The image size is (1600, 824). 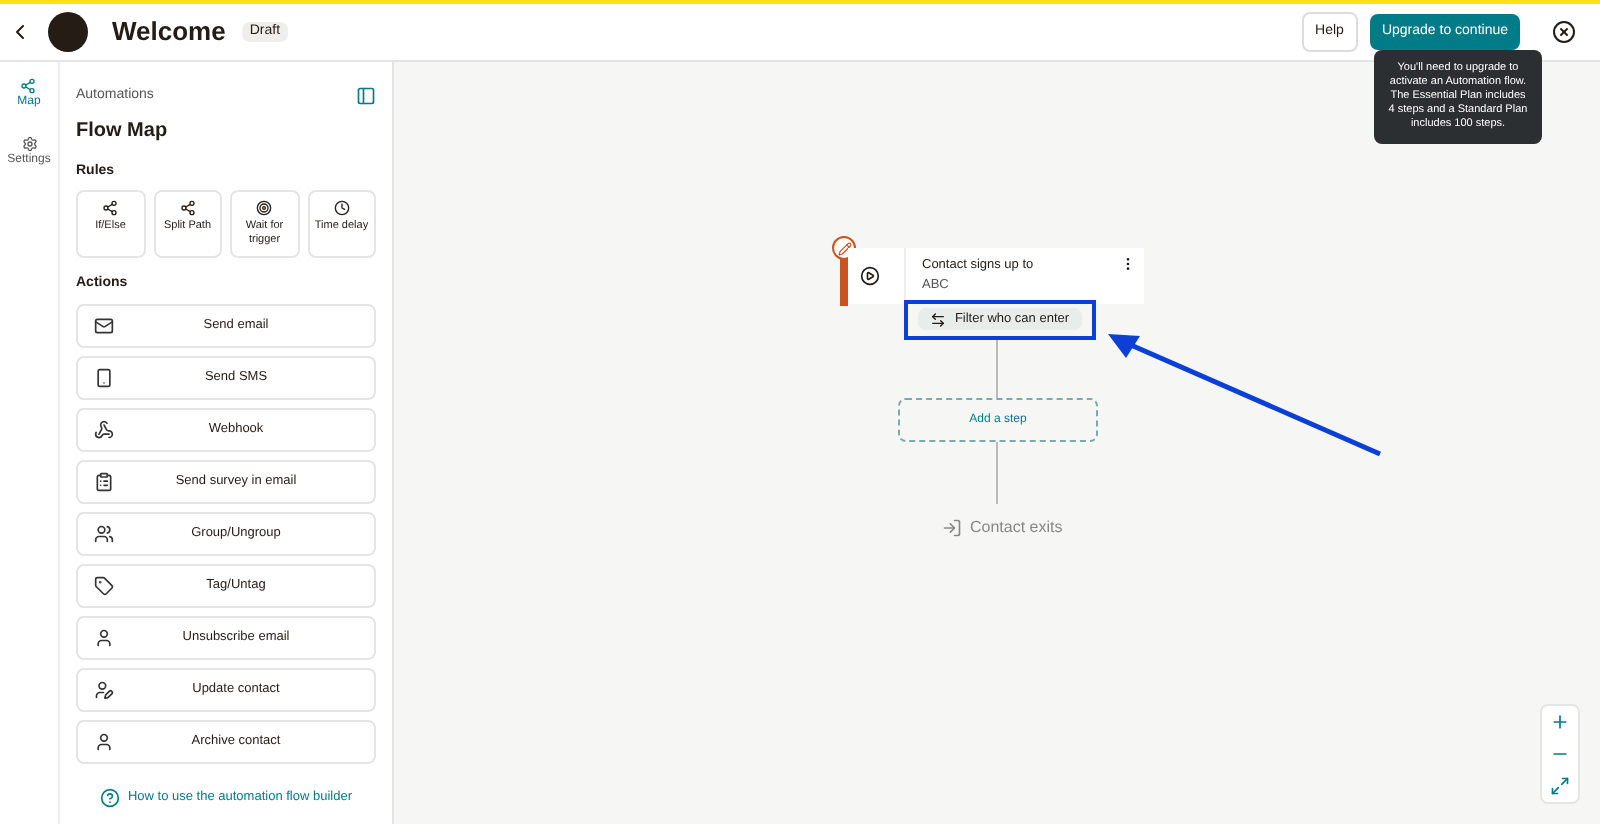 I want to click on clipboard-icon, so click(x=104, y=481).